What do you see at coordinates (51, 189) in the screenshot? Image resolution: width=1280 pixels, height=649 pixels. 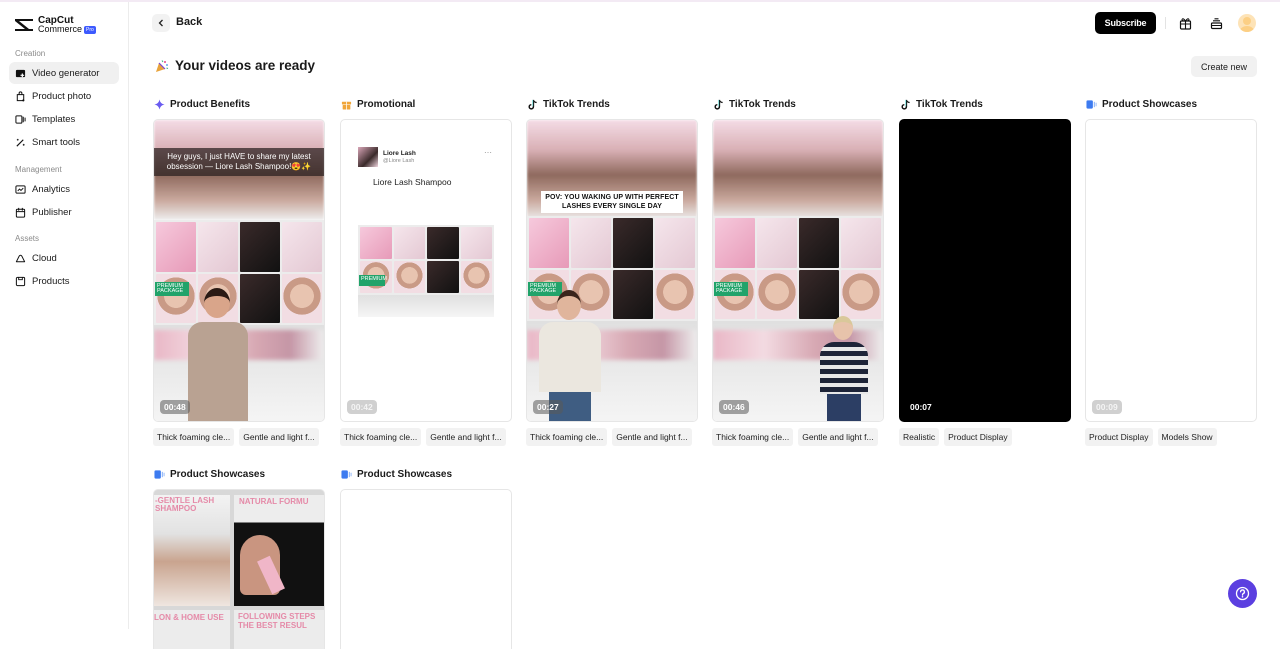 I see `sidebar-item-label: Analytics` at bounding box center [51, 189].